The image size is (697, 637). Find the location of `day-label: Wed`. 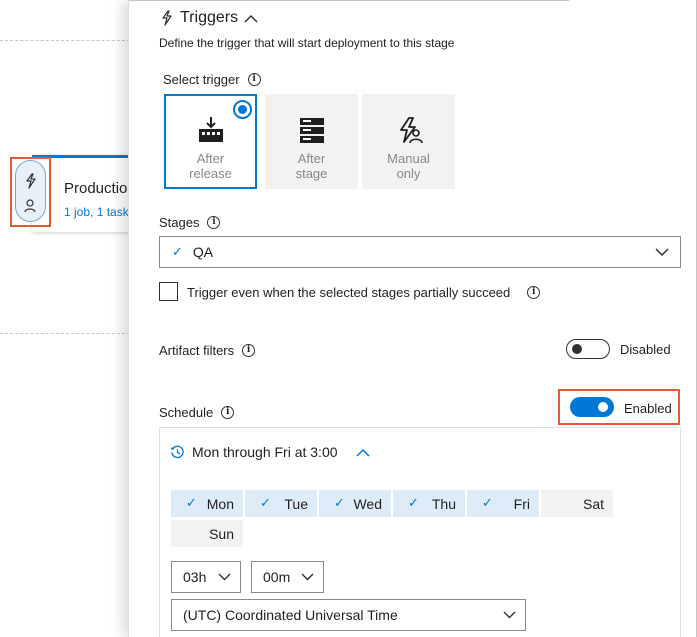

day-label: Wed is located at coordinates (367, 503).